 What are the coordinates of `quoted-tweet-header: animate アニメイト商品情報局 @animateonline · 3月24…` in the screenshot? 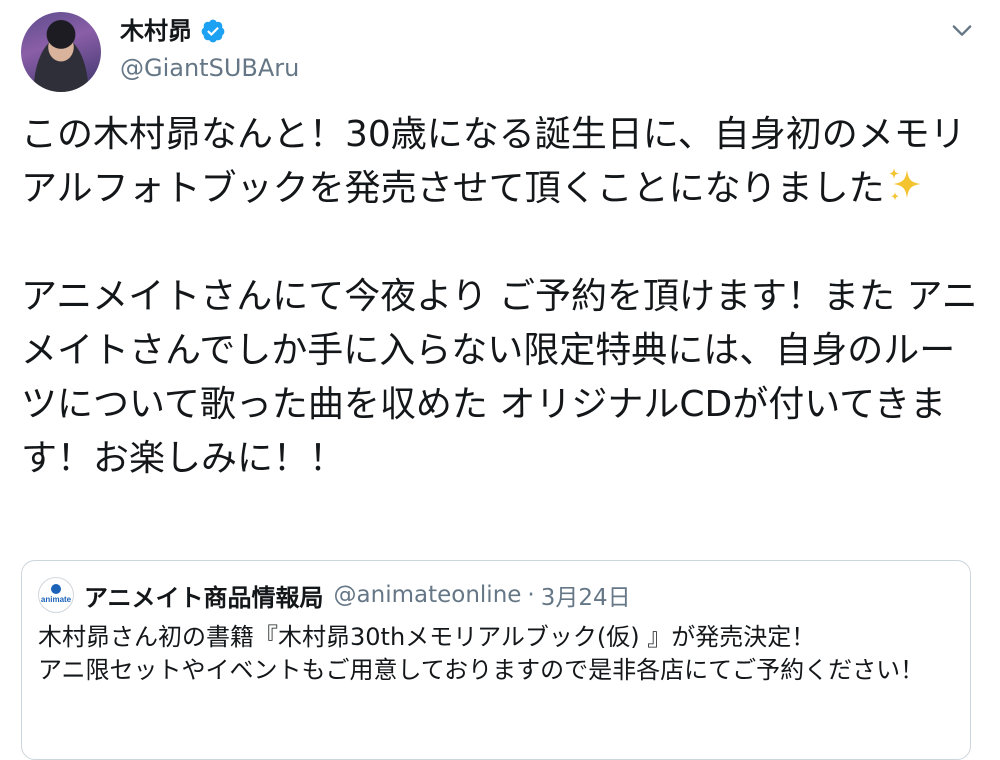 It's located at (334, 595).